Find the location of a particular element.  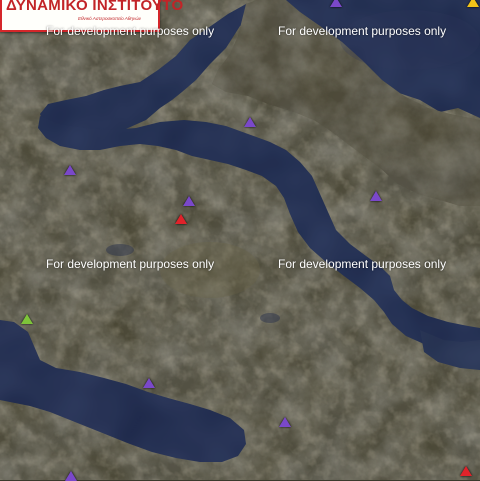

coastal-haze is located at coordinates (410, 40).